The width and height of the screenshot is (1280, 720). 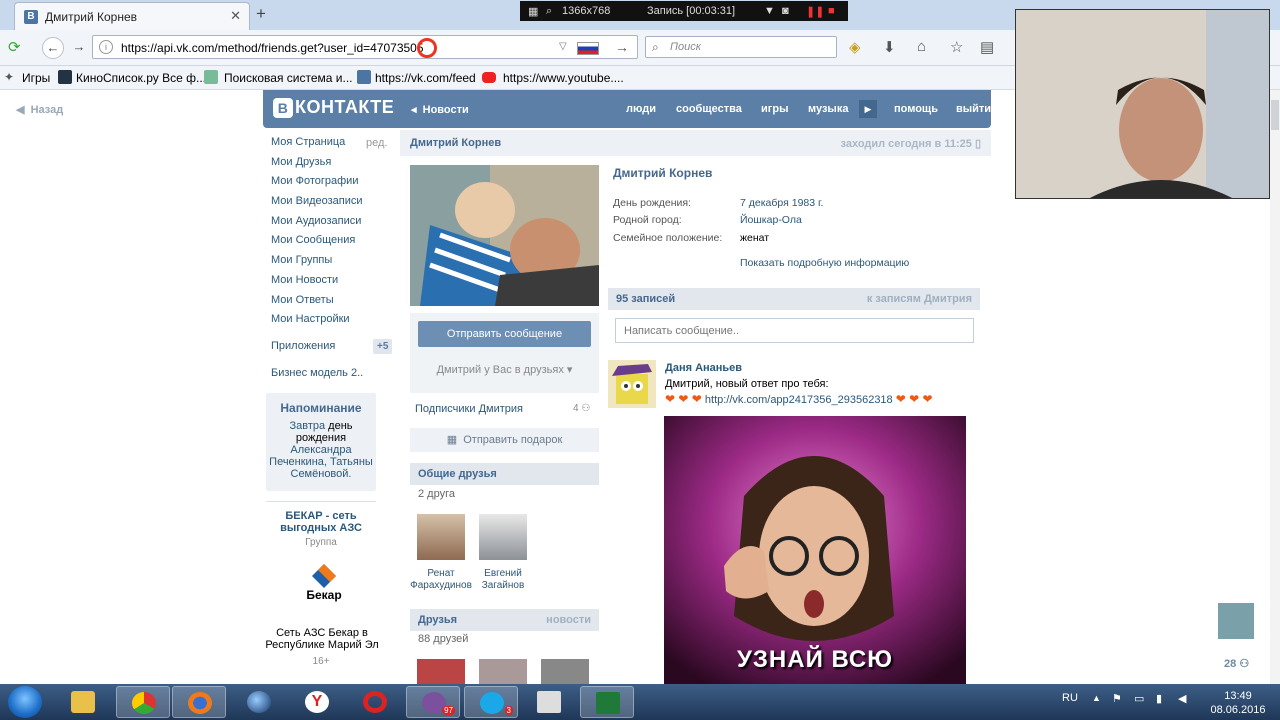 What do you see at coordinates (261, 14) in the screenshot?
I see `new-tab-button: +` at bounding box center [261, 14].